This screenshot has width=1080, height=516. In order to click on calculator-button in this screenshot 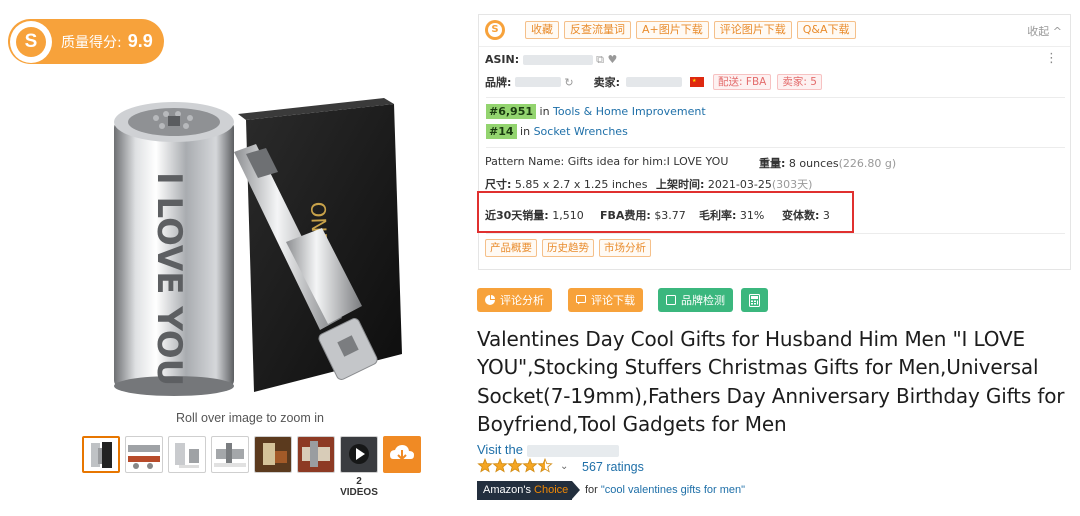, I will do `click(754, 300)`.